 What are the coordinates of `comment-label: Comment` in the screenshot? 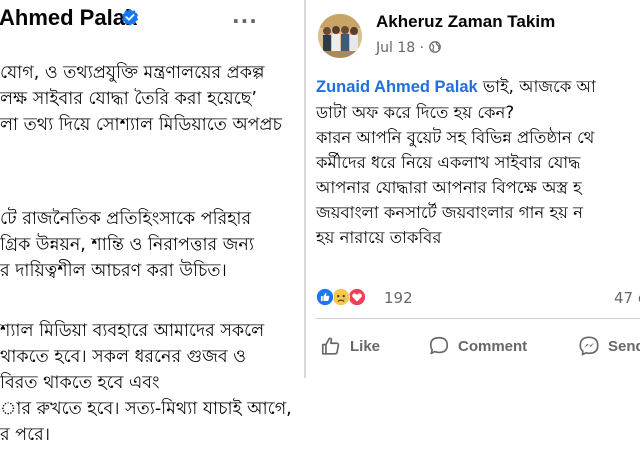 It's located at (493, 346).